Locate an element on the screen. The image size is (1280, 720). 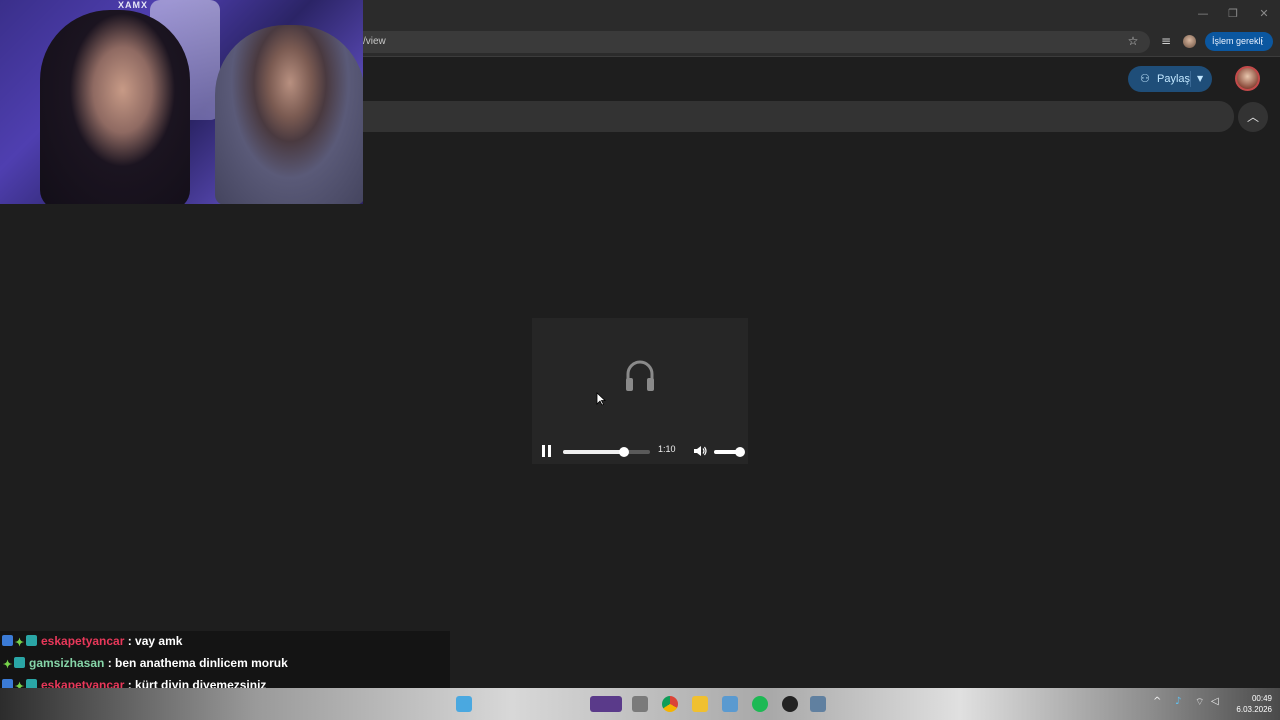
action-required-label: İşlem gerekli is located at coordinates (1237, 41).